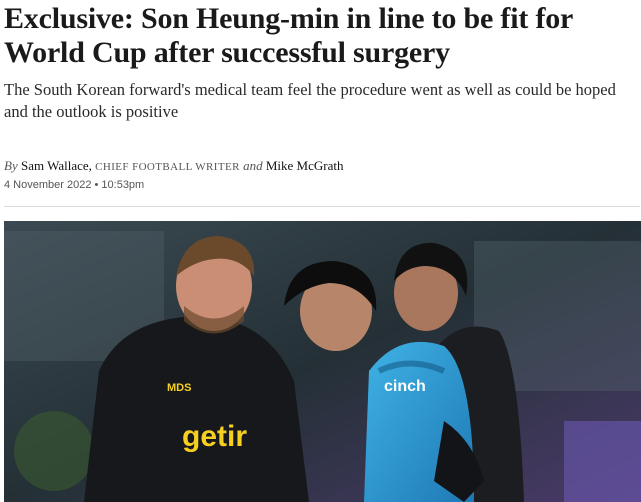 The width and height of the screenshot is (641, 502). I want to click on author-link-sam-wallace: Sam Wallace,, so click(56, 165).